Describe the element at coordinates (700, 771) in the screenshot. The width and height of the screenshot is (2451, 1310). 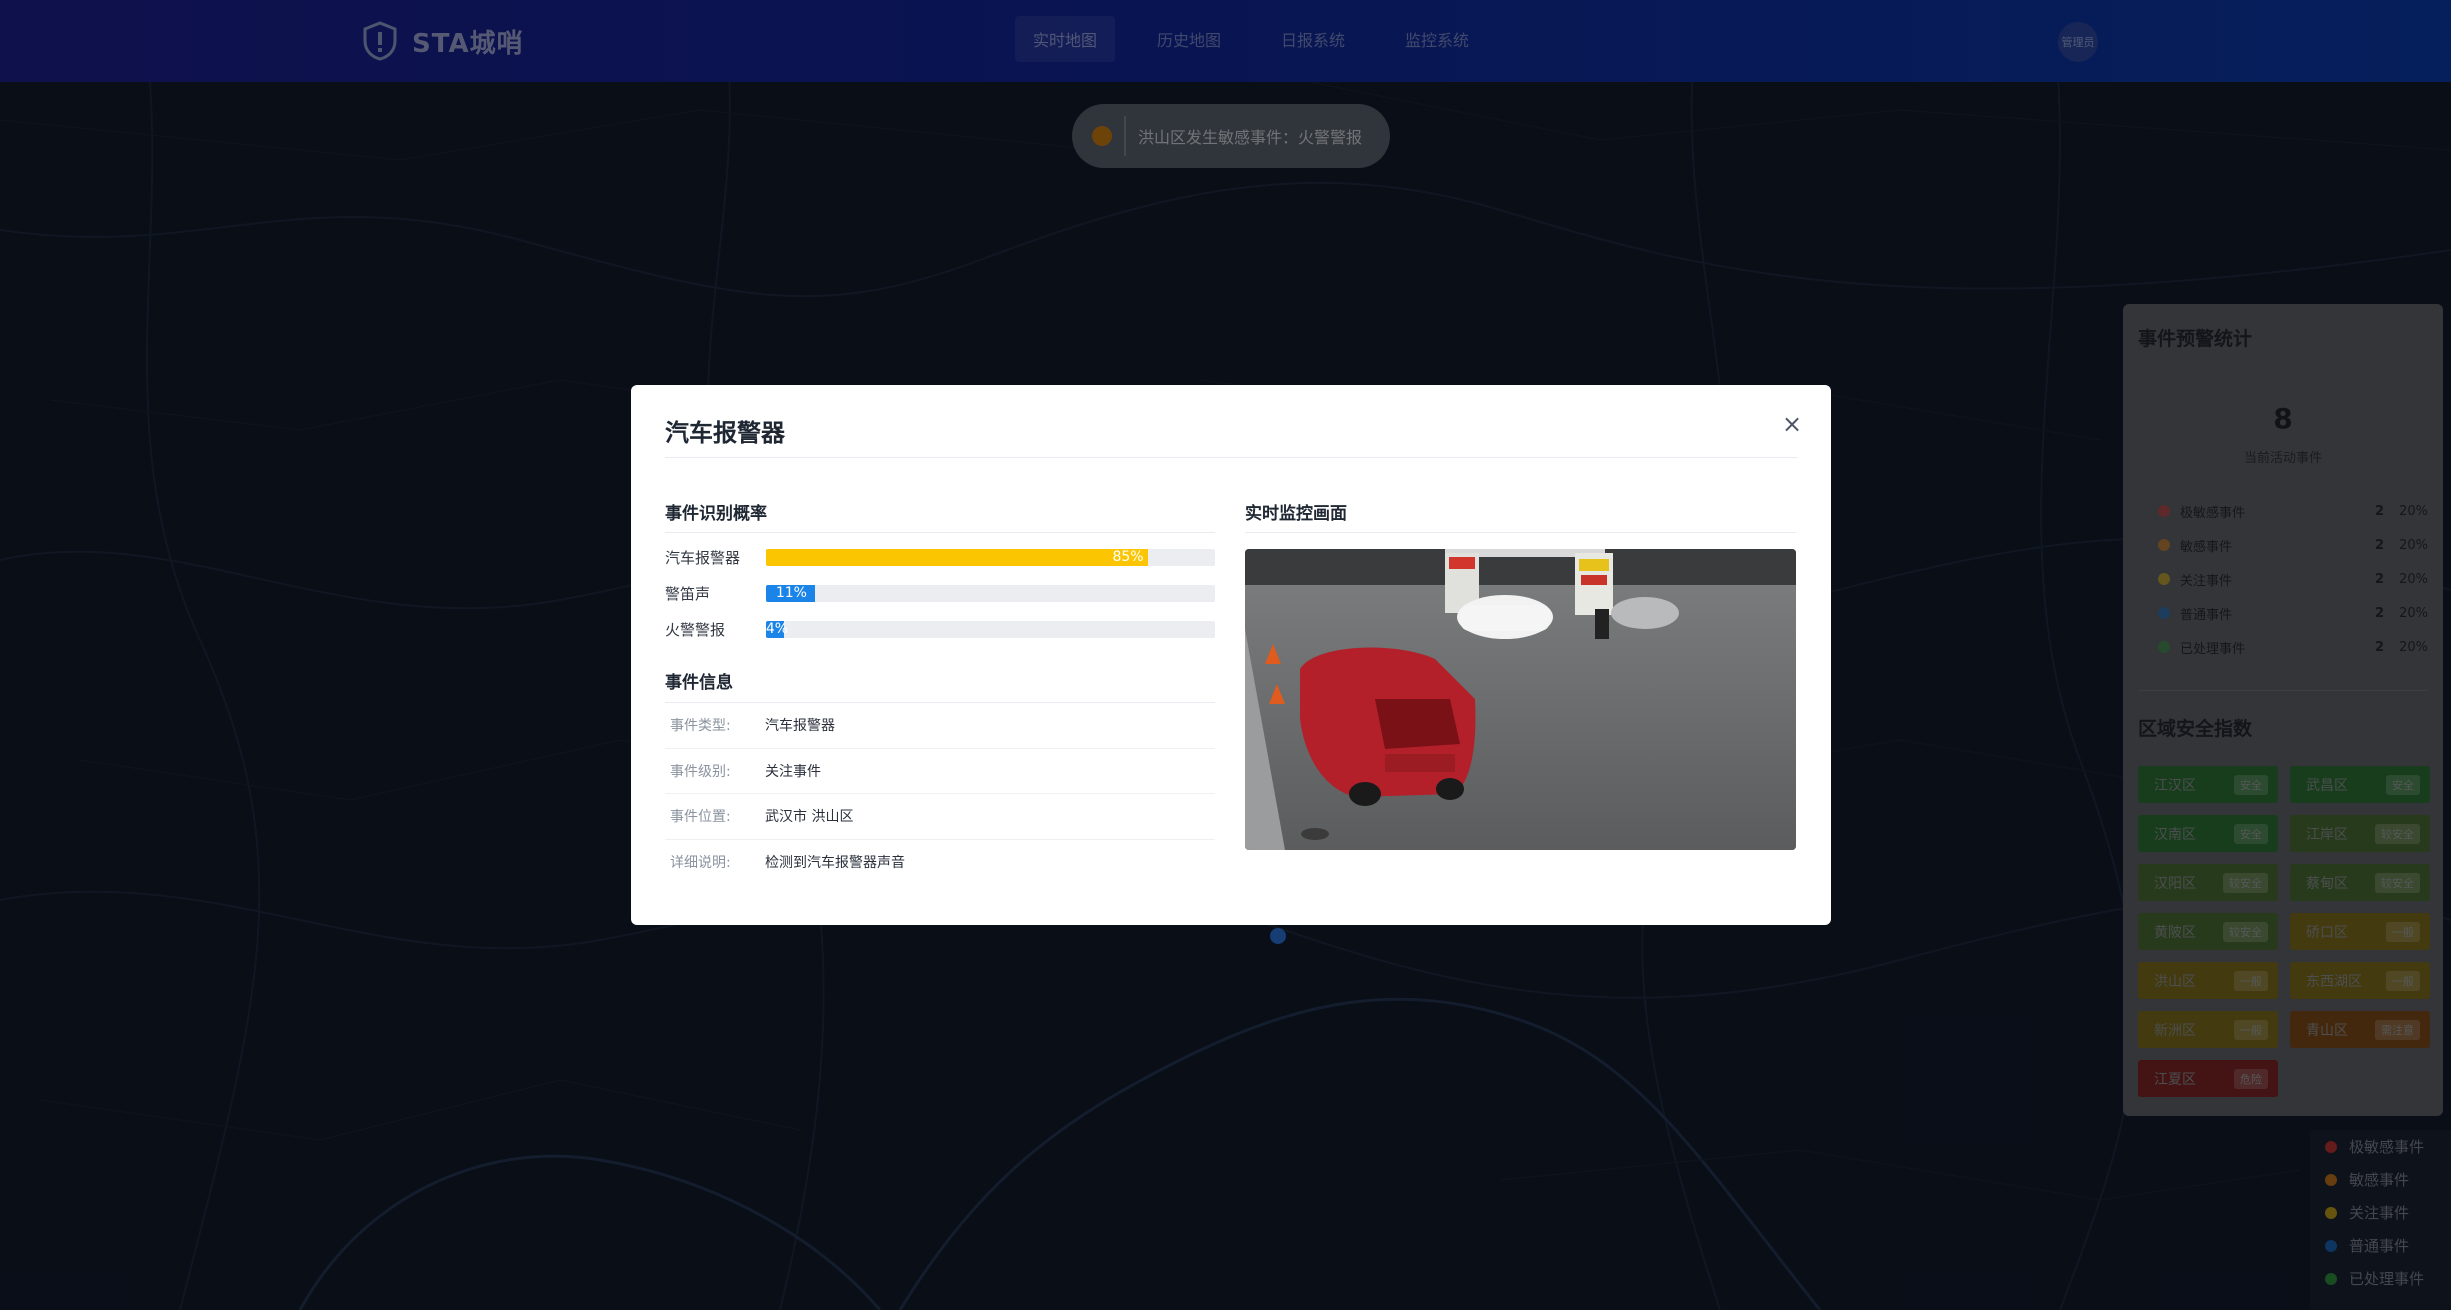
I see `info-key: 事件级别:` at that location.